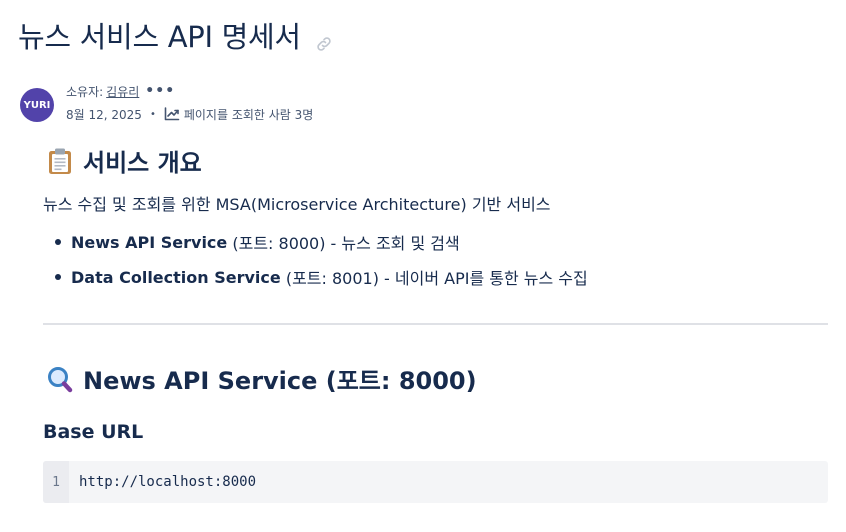  I want to click on news-api-heading: News API Service (포트: 8000), so click(262, 378).